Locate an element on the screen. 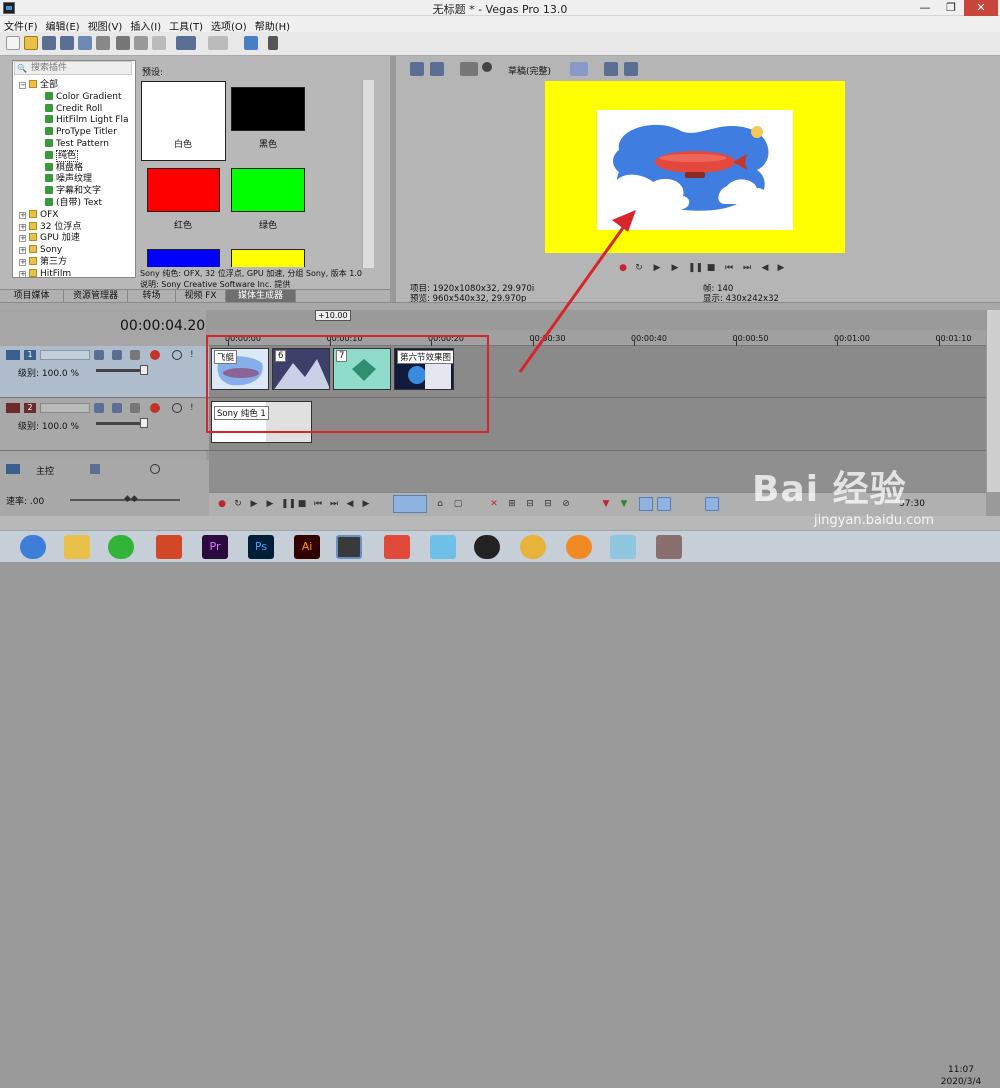 Image resolution: width=1000 pixels, height=1088 pixels. track-2-header: 2 ! 级别: 100.0 % is located at coordinates (104, 425).